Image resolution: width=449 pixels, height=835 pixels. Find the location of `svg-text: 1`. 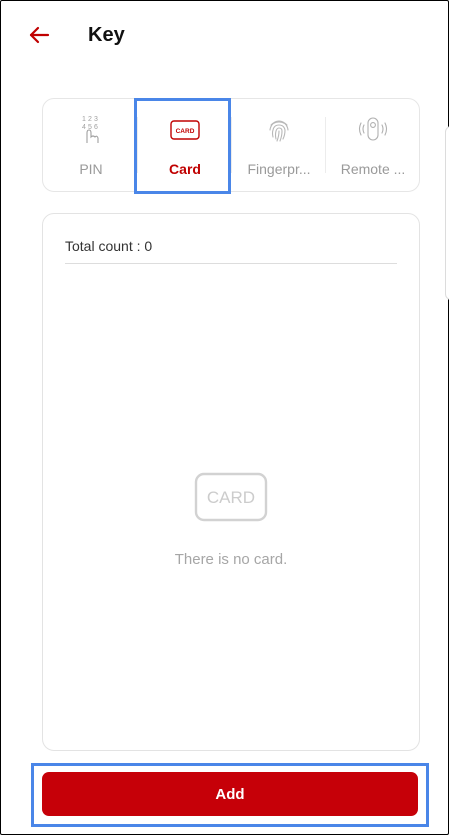

svg-text: 1 is located at coordinates (84, 119).